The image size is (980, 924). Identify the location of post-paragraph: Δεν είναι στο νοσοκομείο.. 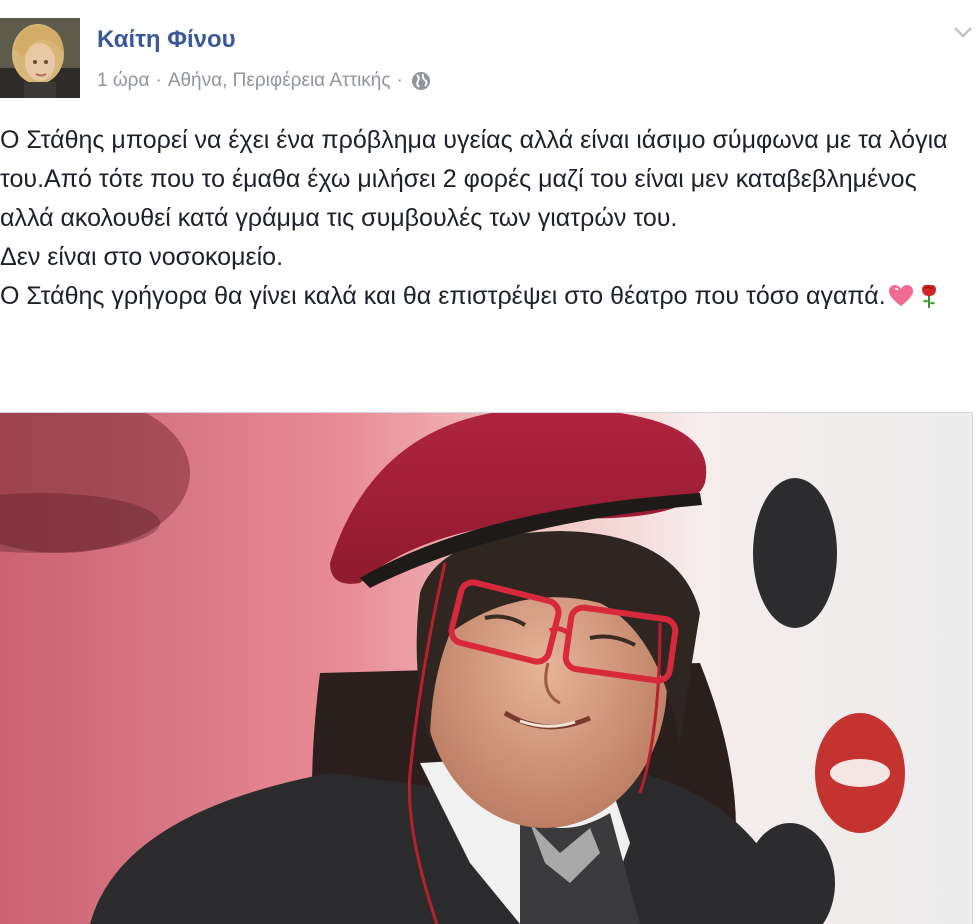
(142, 257).